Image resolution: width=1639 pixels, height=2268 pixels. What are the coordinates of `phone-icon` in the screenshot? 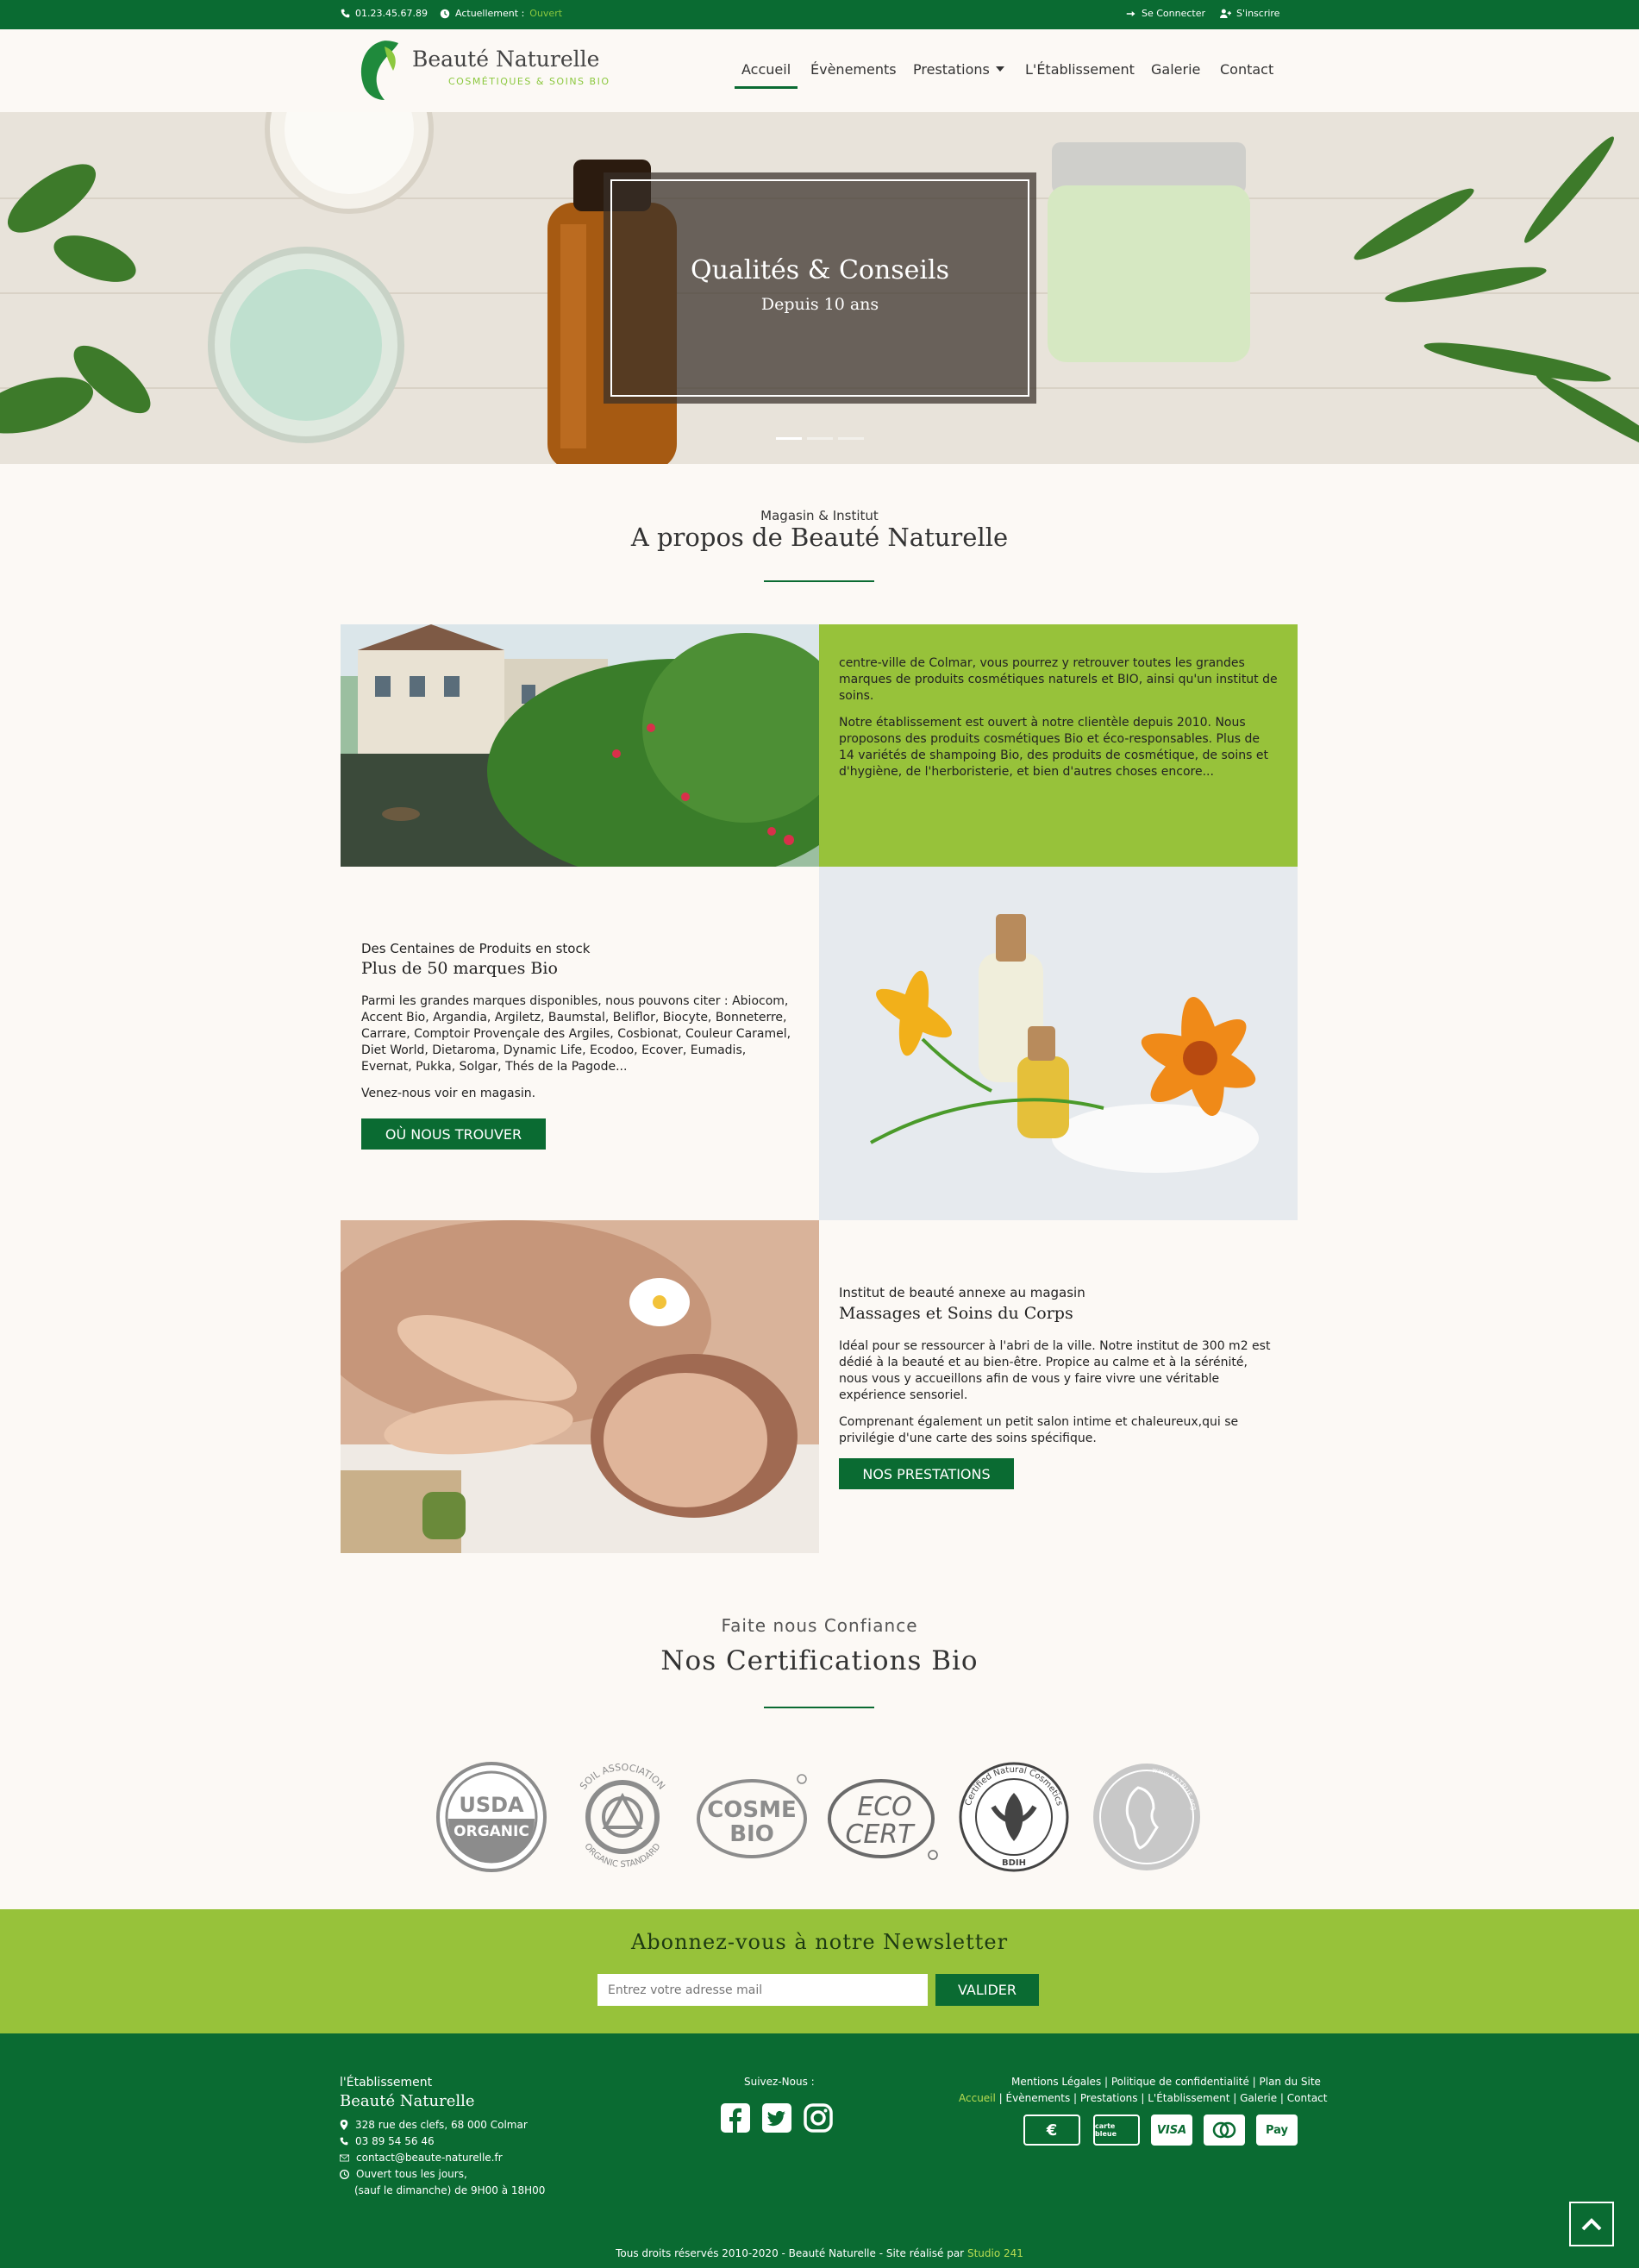 It's located at (344, 2141).